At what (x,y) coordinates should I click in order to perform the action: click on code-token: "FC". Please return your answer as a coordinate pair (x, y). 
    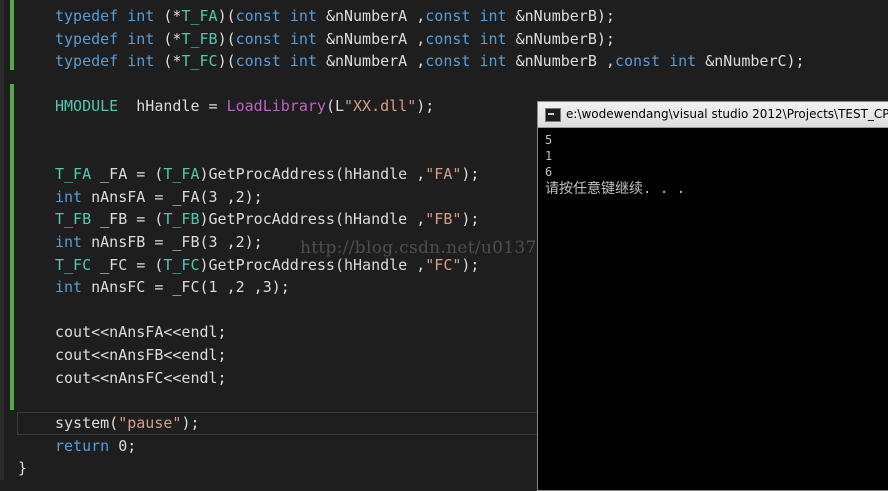
    Looking at the image, I should click on (443, 265).